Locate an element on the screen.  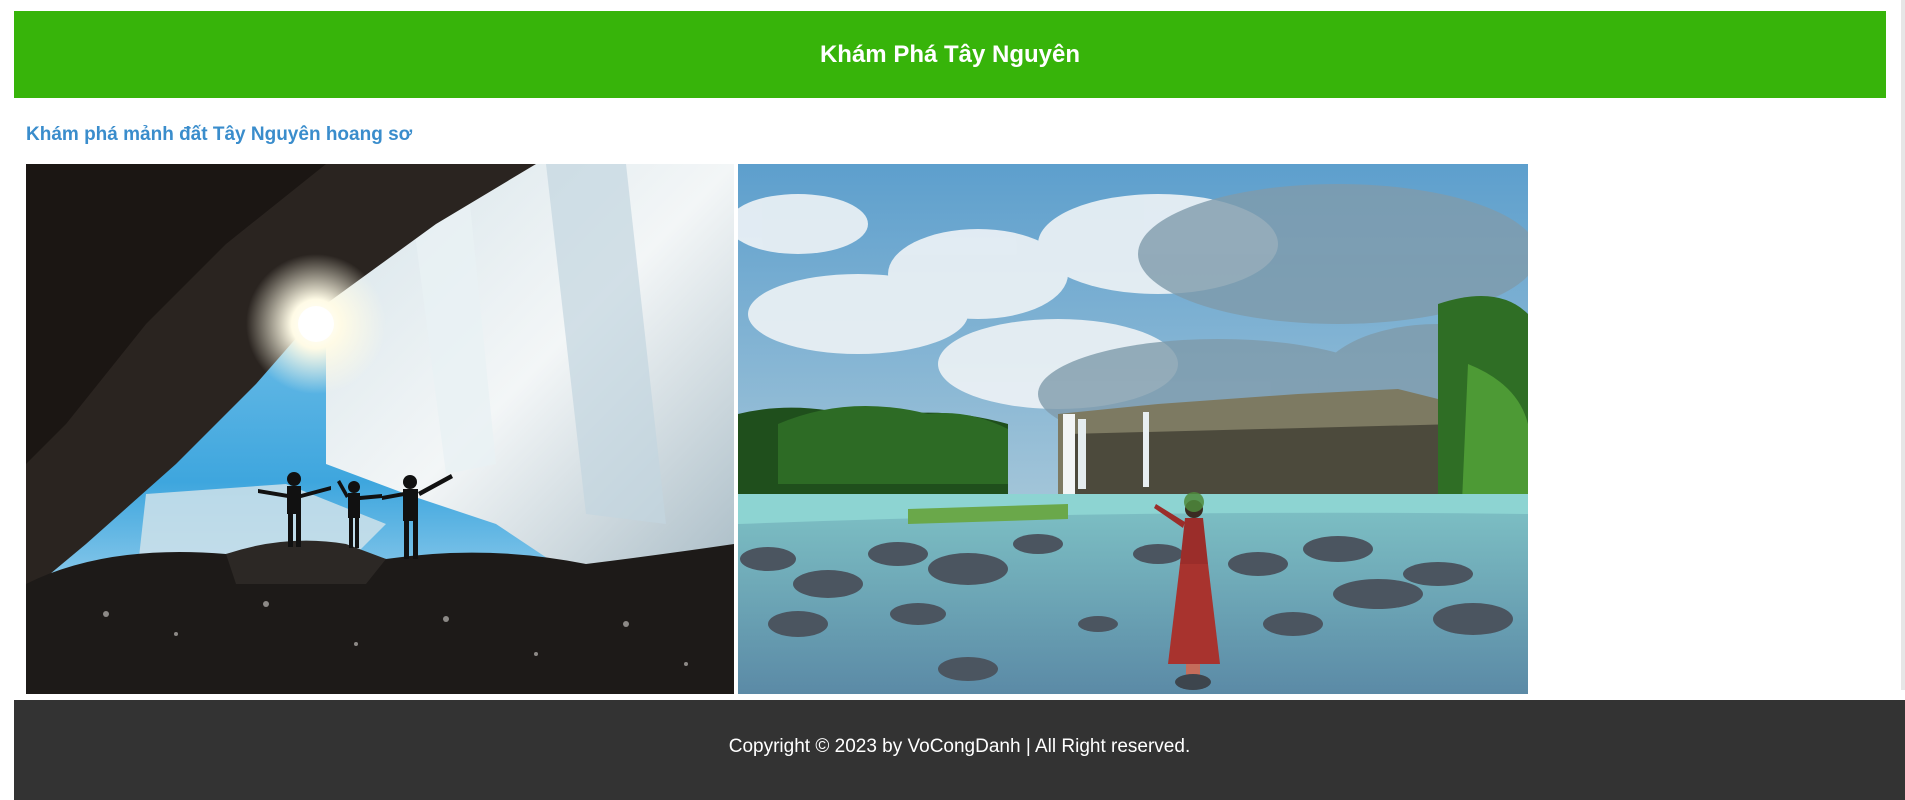
section-subtitle: Khám phá mảnh đất Tây Nguyên hoang sơ is located at coordinates (219, 134).